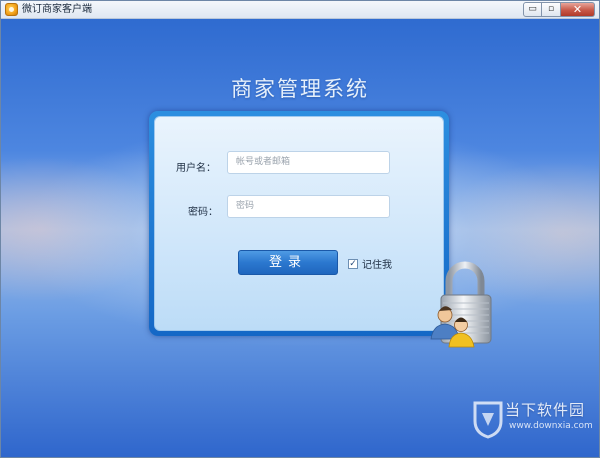 This screenshot has width=600, height=458. I want to click on window-title: 微订商家客户端, so click(57, 9).